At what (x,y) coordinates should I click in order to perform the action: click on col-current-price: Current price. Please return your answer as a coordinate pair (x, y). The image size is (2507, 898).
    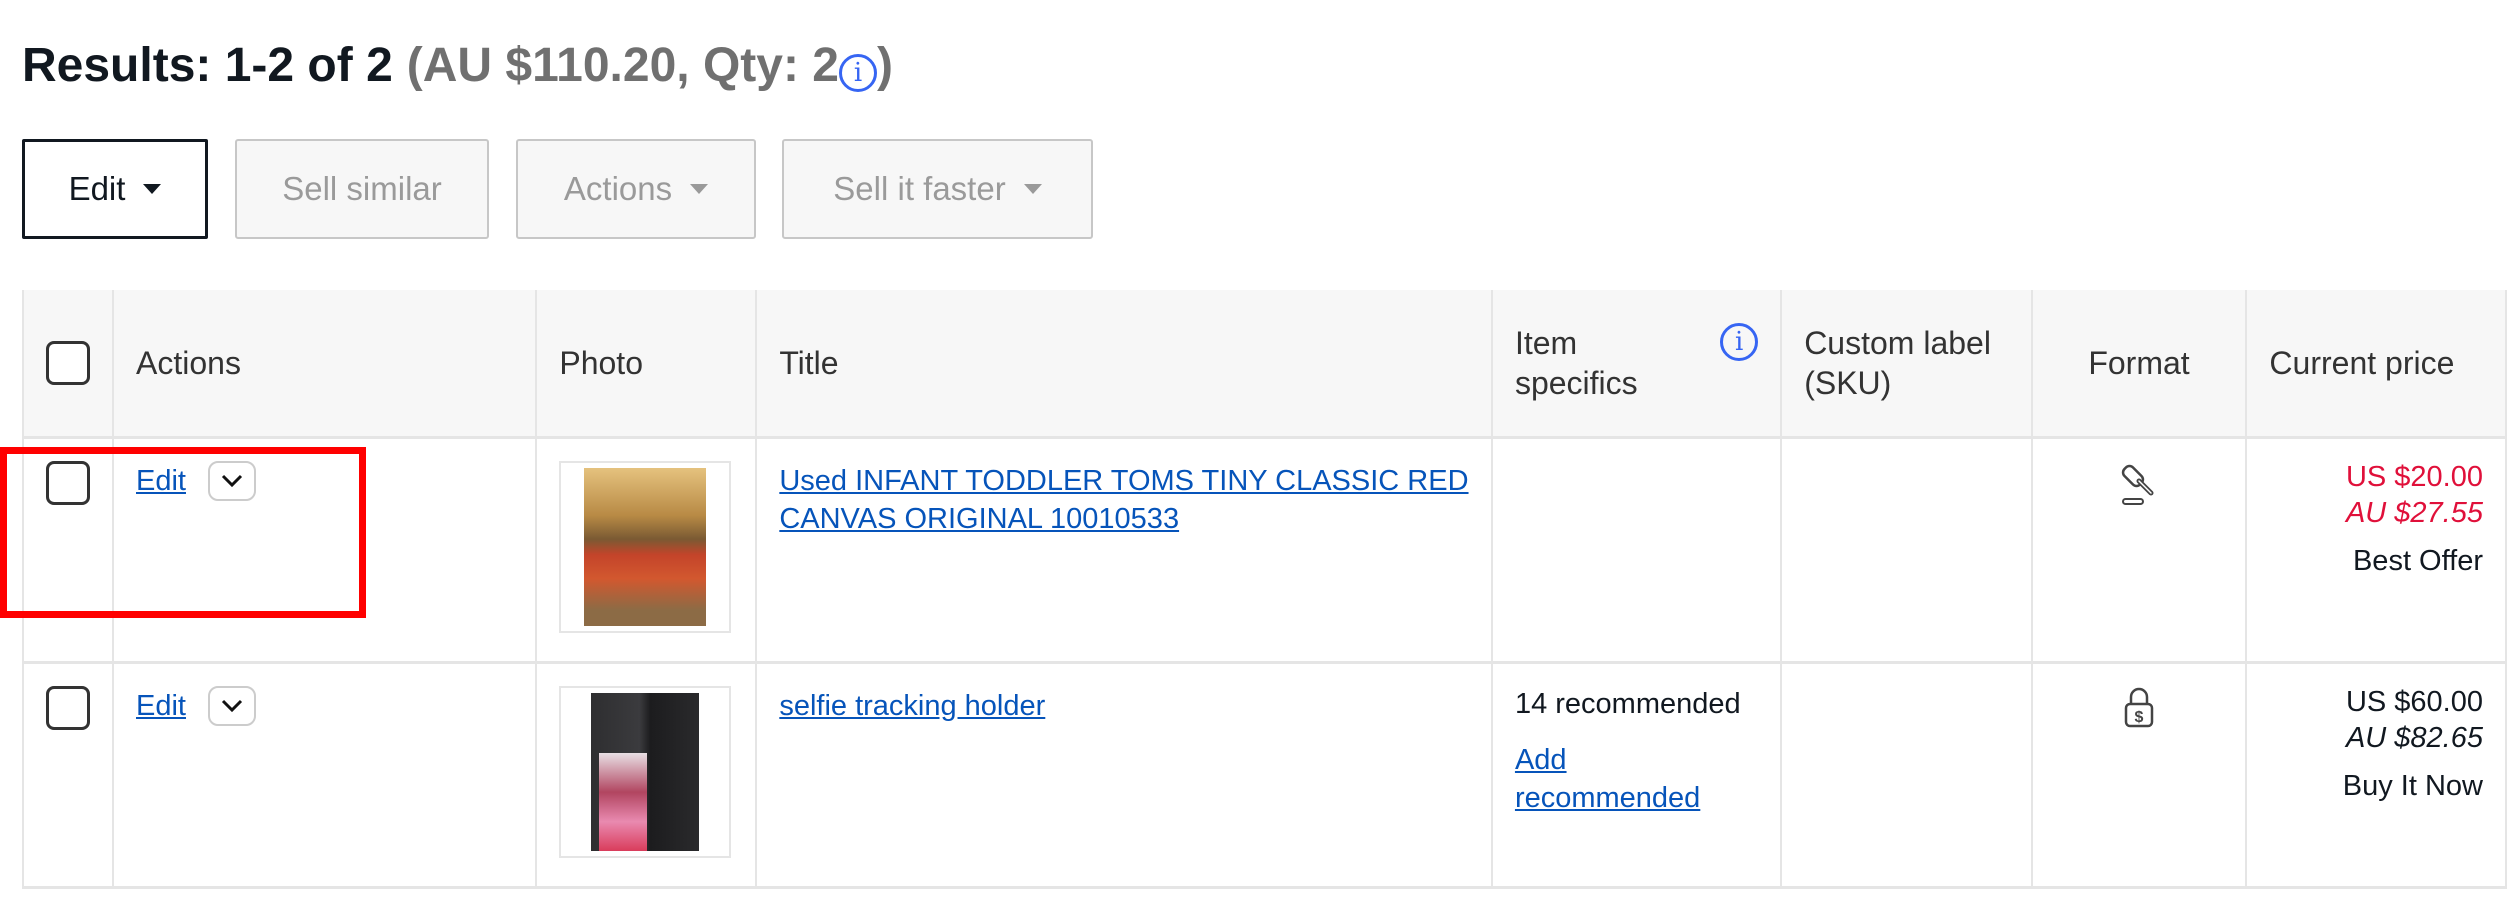
    Looking at the image, I should click on (2376, 363).